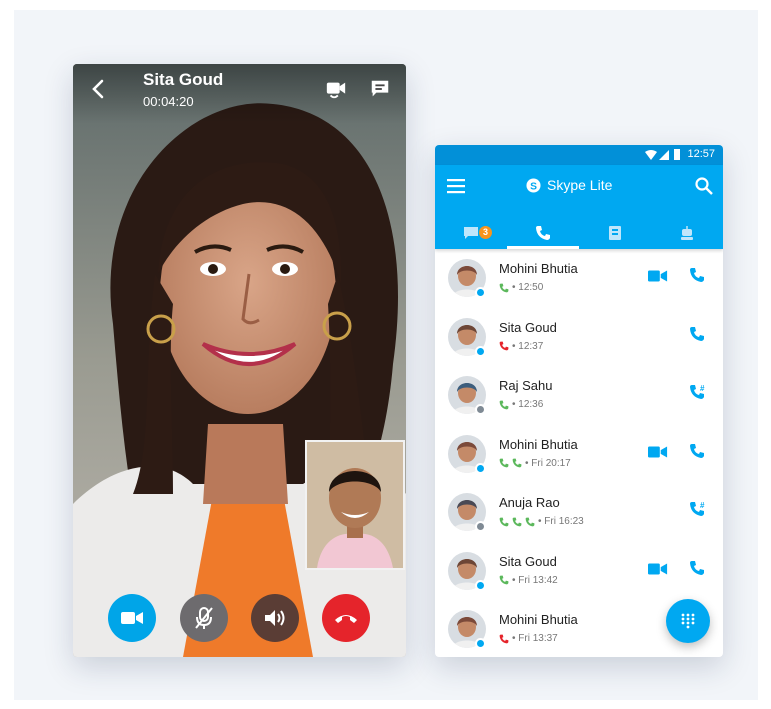 The image size is (771, 709). What do you see at coordinates (526, 385) in the screenshot?
I see `contact-name: Raj Sahu` at bounding box center [526, 385].